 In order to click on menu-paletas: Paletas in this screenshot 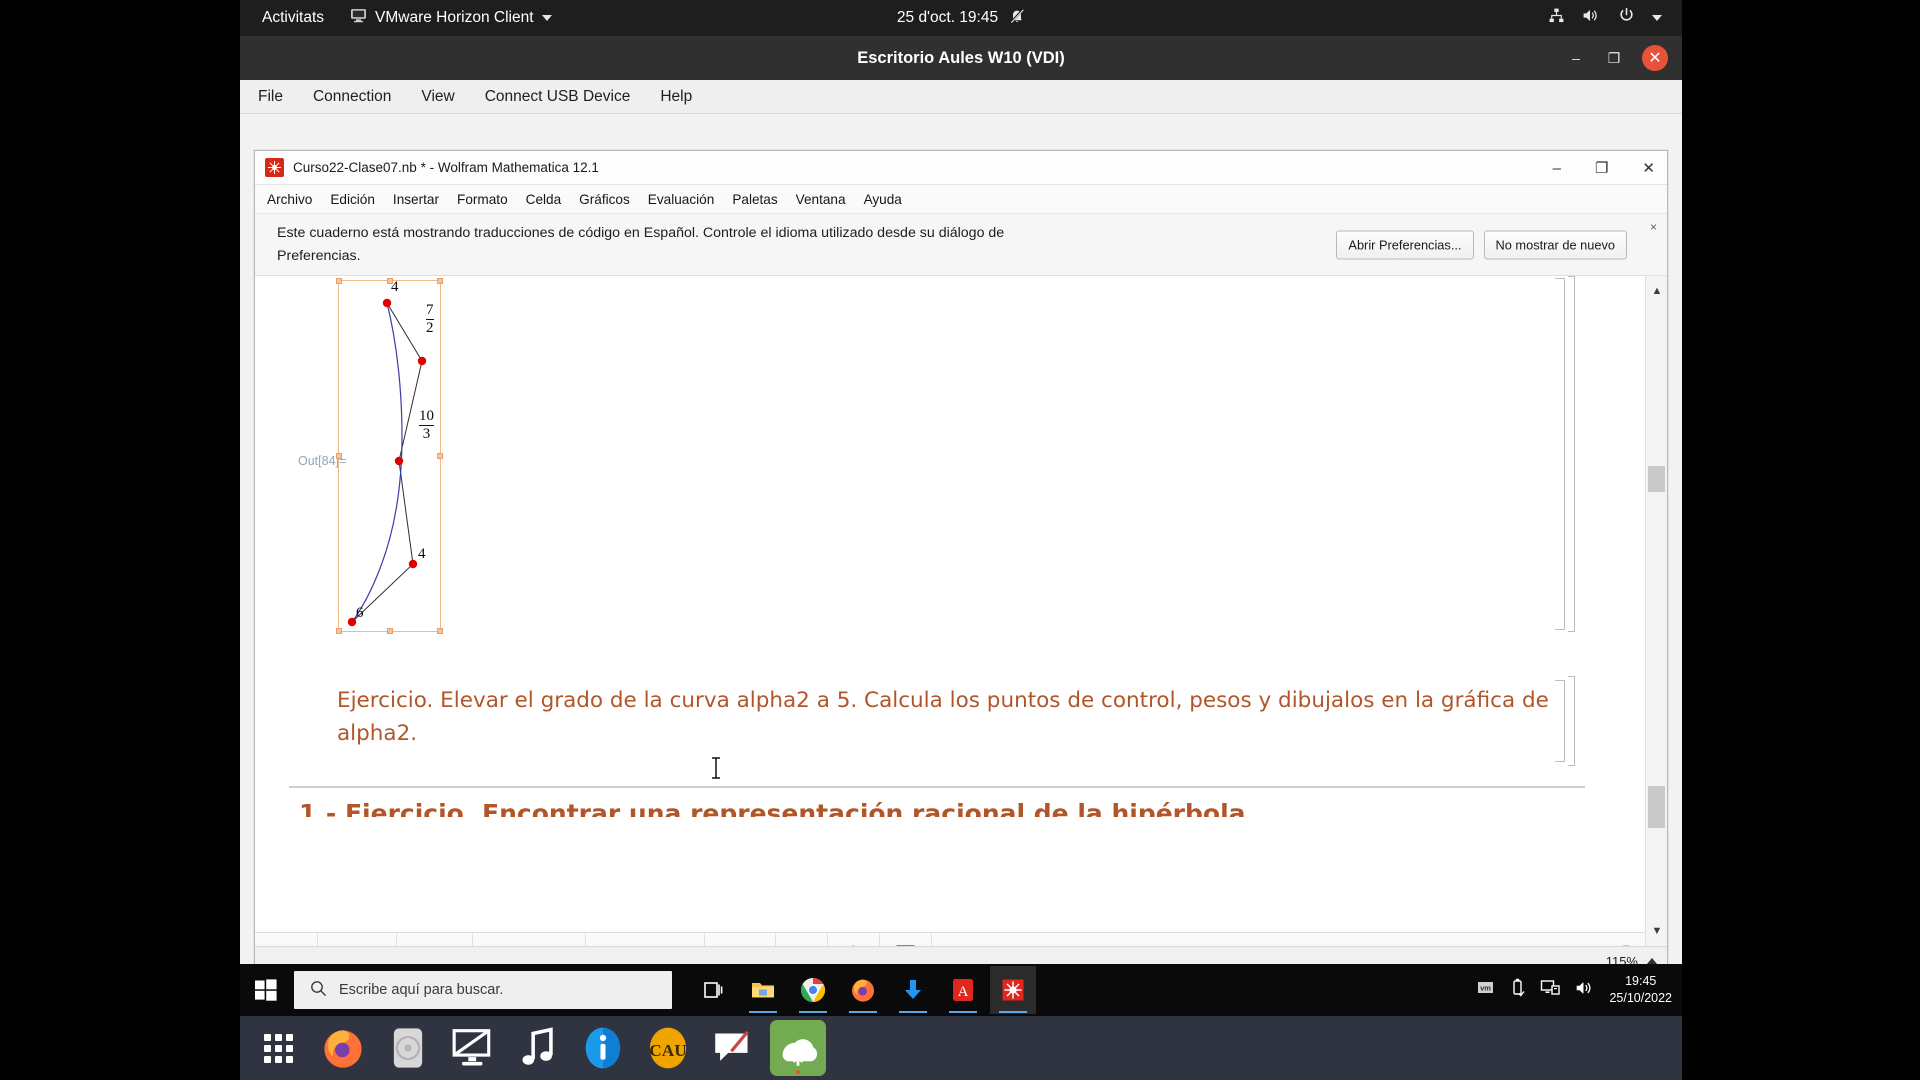, I will do `click(754, 199)`.